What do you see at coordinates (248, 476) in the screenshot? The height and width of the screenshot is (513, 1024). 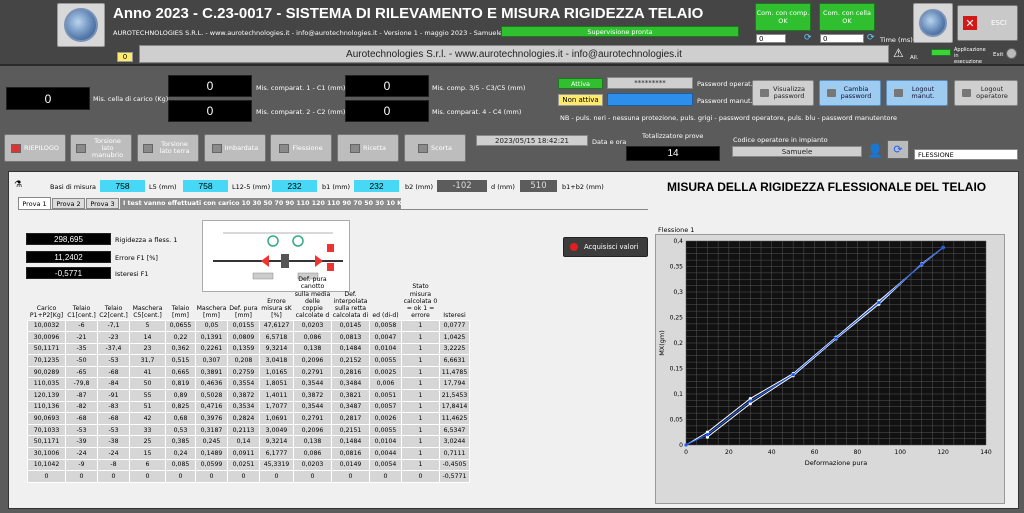 I see `table-row: 0 0 0 0 0 0 0 0 0 0 0 0 -0,5771` at bounding box center [248, 476].